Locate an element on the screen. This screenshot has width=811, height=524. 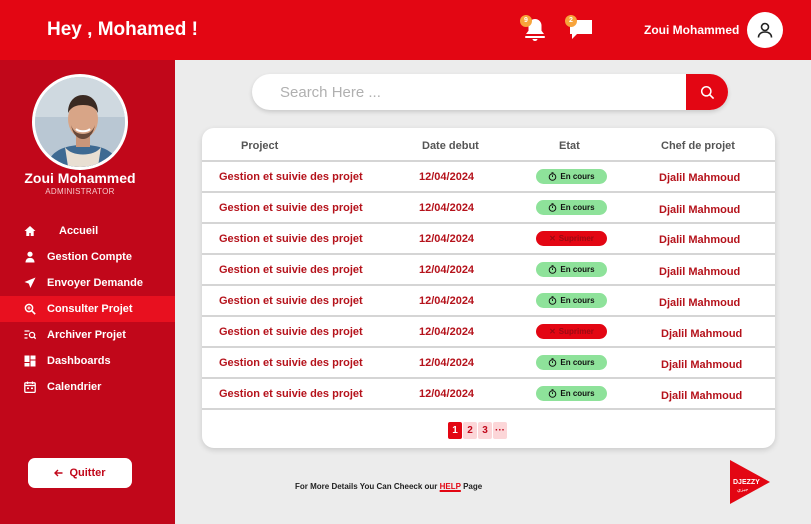
quit-button: Quitter is located at coordinates (80, 473).